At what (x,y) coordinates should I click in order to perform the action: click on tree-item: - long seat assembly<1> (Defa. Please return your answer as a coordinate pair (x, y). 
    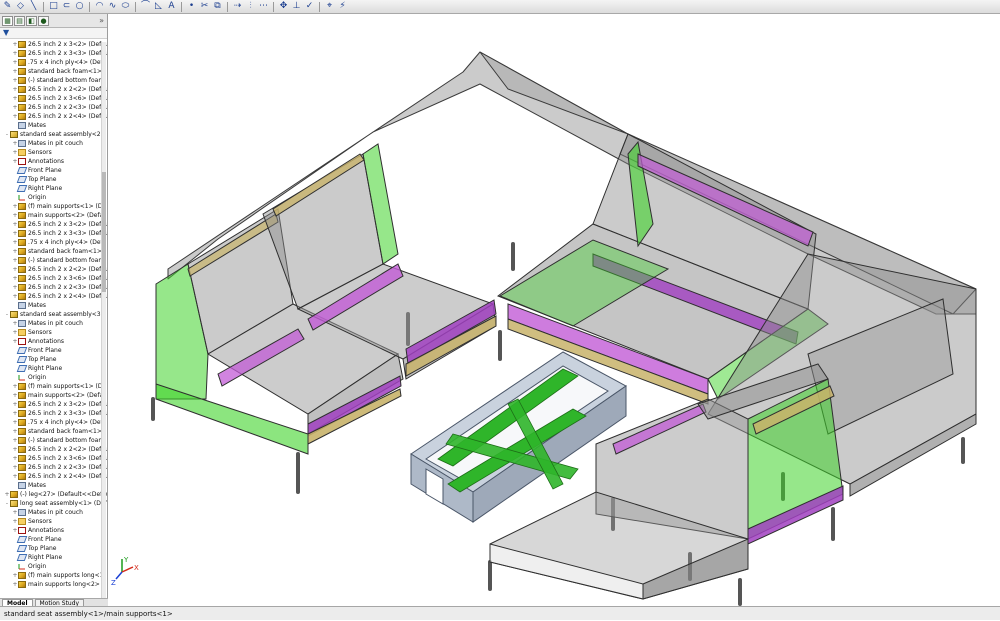
    Looking at the image, I should click on (53, 503).